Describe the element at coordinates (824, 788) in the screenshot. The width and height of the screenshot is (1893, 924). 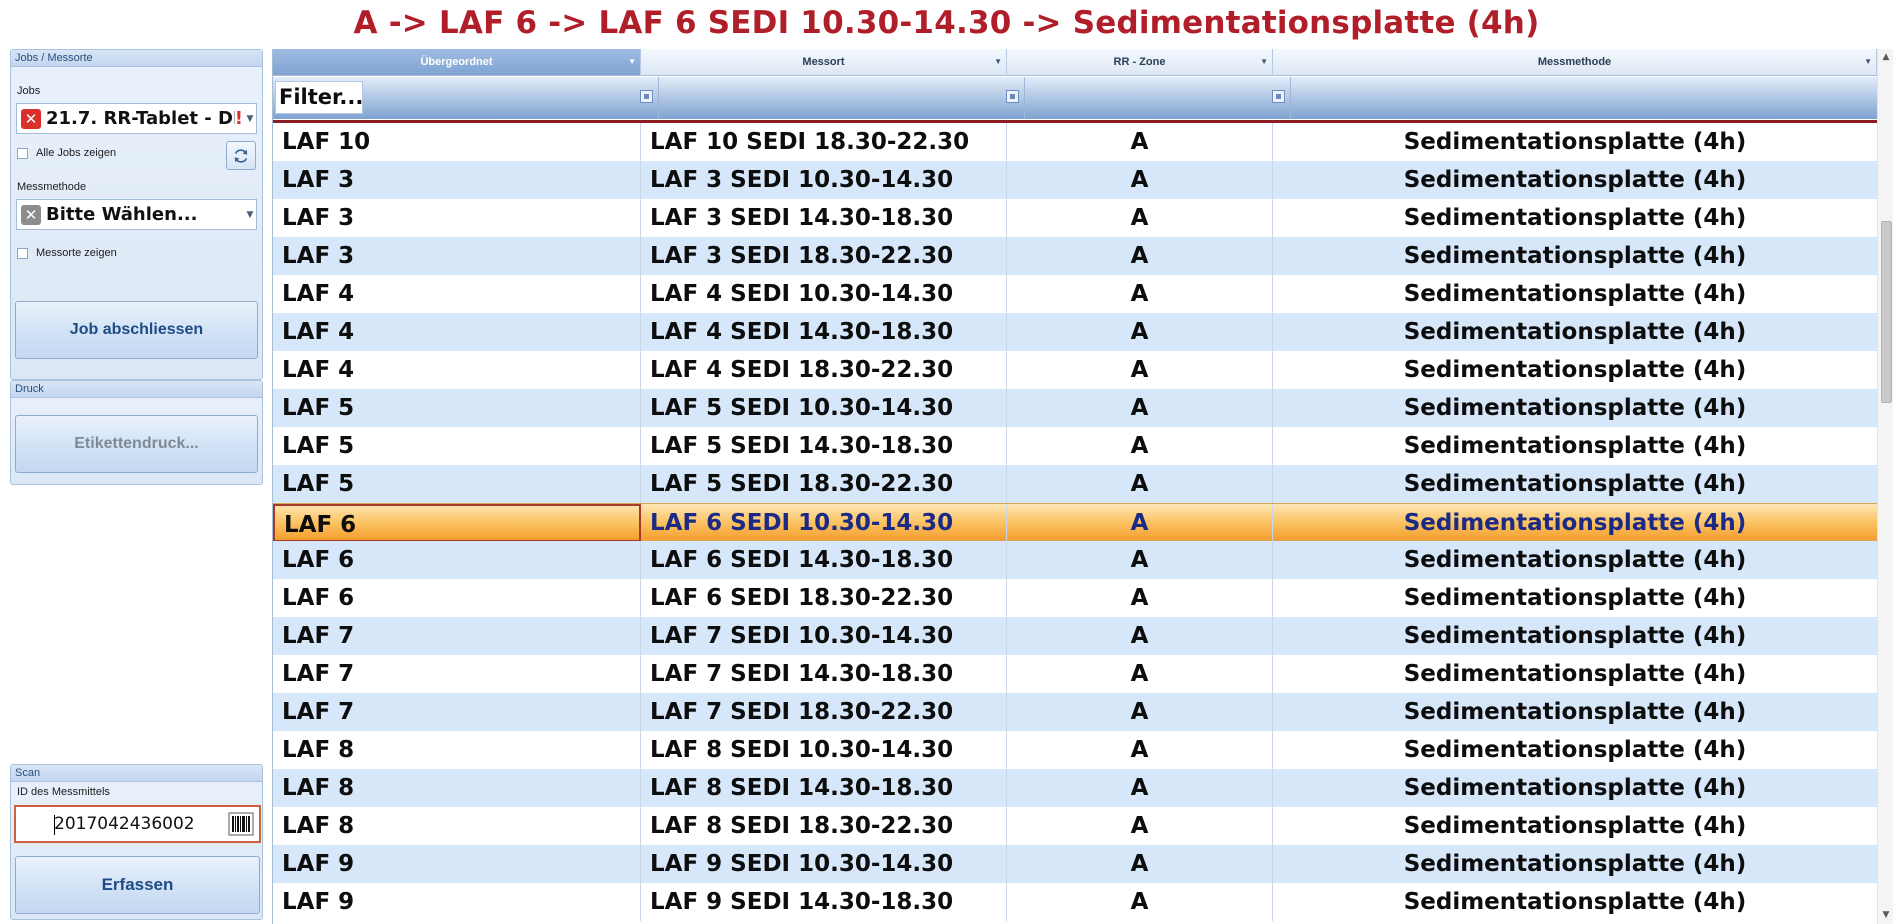
I see `cell-location: LAF 8 SEDI 14.30-18.30` at that location.